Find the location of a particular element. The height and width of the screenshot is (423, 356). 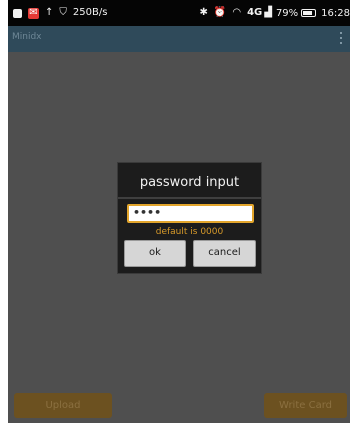

upload-arrow-icon: ↑ is located at coordinates (49, 12).